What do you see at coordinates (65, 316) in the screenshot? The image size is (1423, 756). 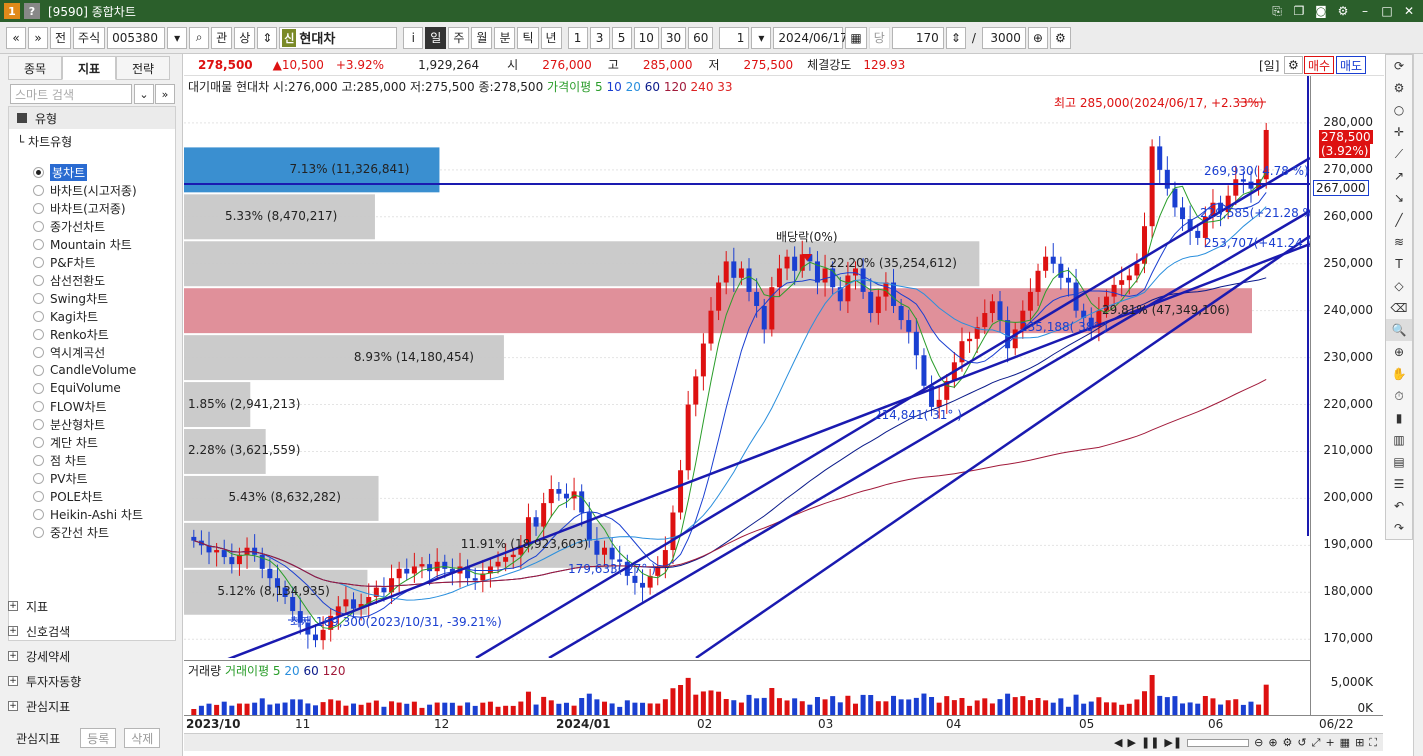 I see `chart-type-item: Kagi차트` at bounding box center [65, 316].